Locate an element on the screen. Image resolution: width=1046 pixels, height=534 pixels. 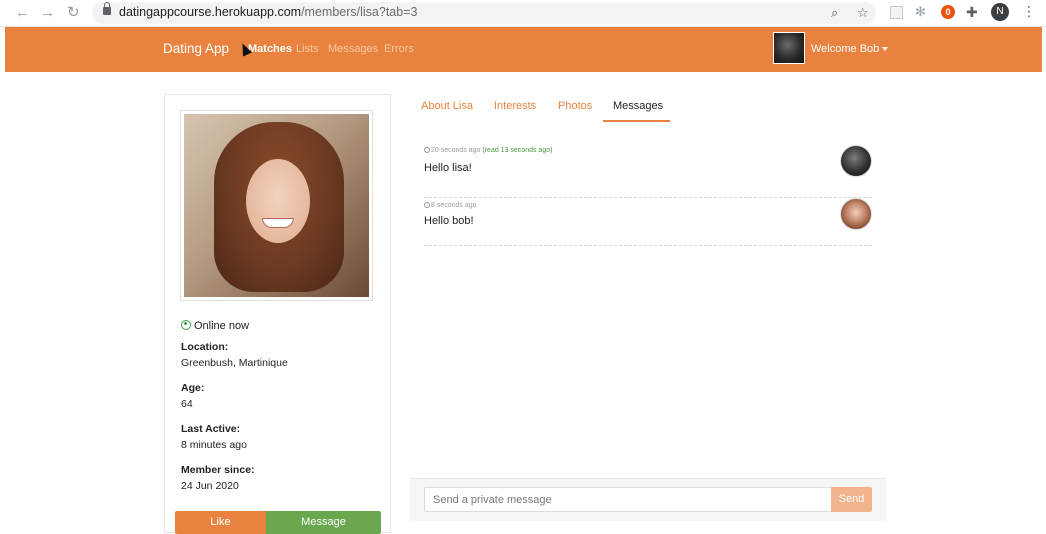
last-active-value: 8 minutes ago is located at coordinates (214, 445).